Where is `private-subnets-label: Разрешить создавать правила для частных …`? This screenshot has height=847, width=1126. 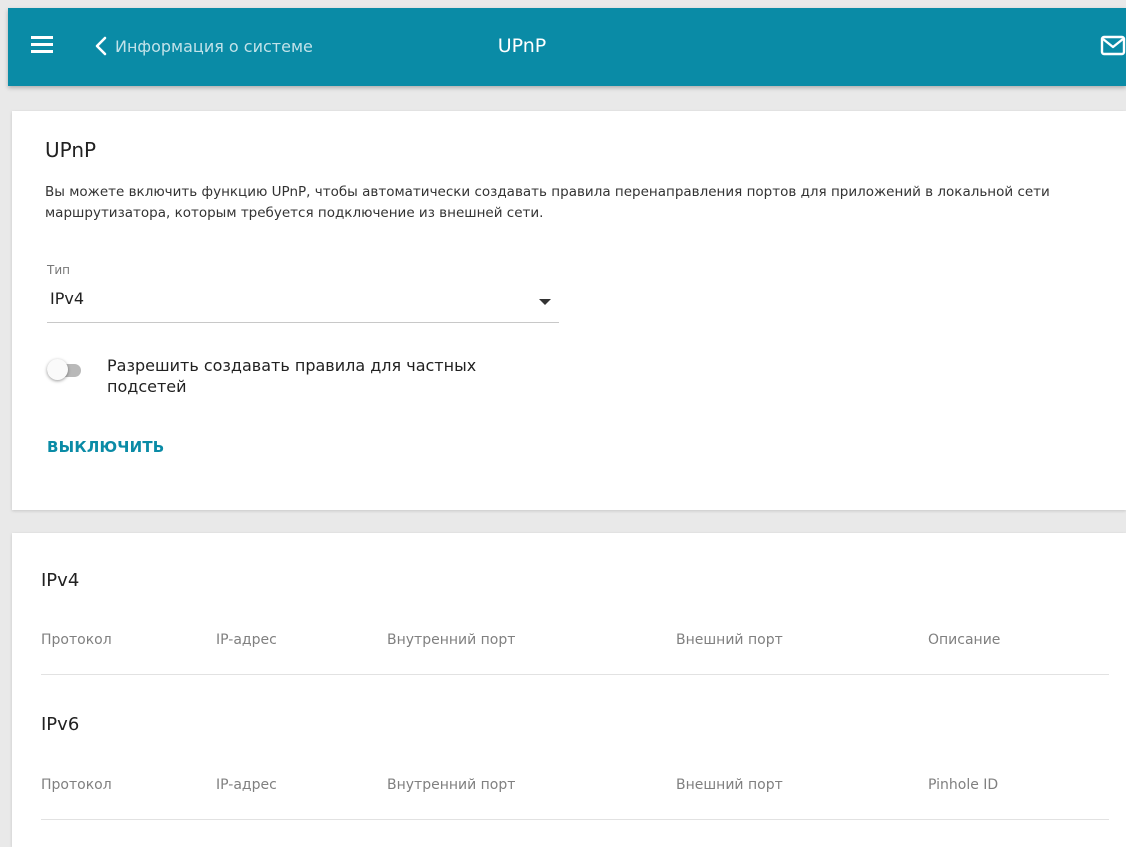
private-subnets-label: Разрешить создавать правила для частных … is located at coordinates (292, 376).